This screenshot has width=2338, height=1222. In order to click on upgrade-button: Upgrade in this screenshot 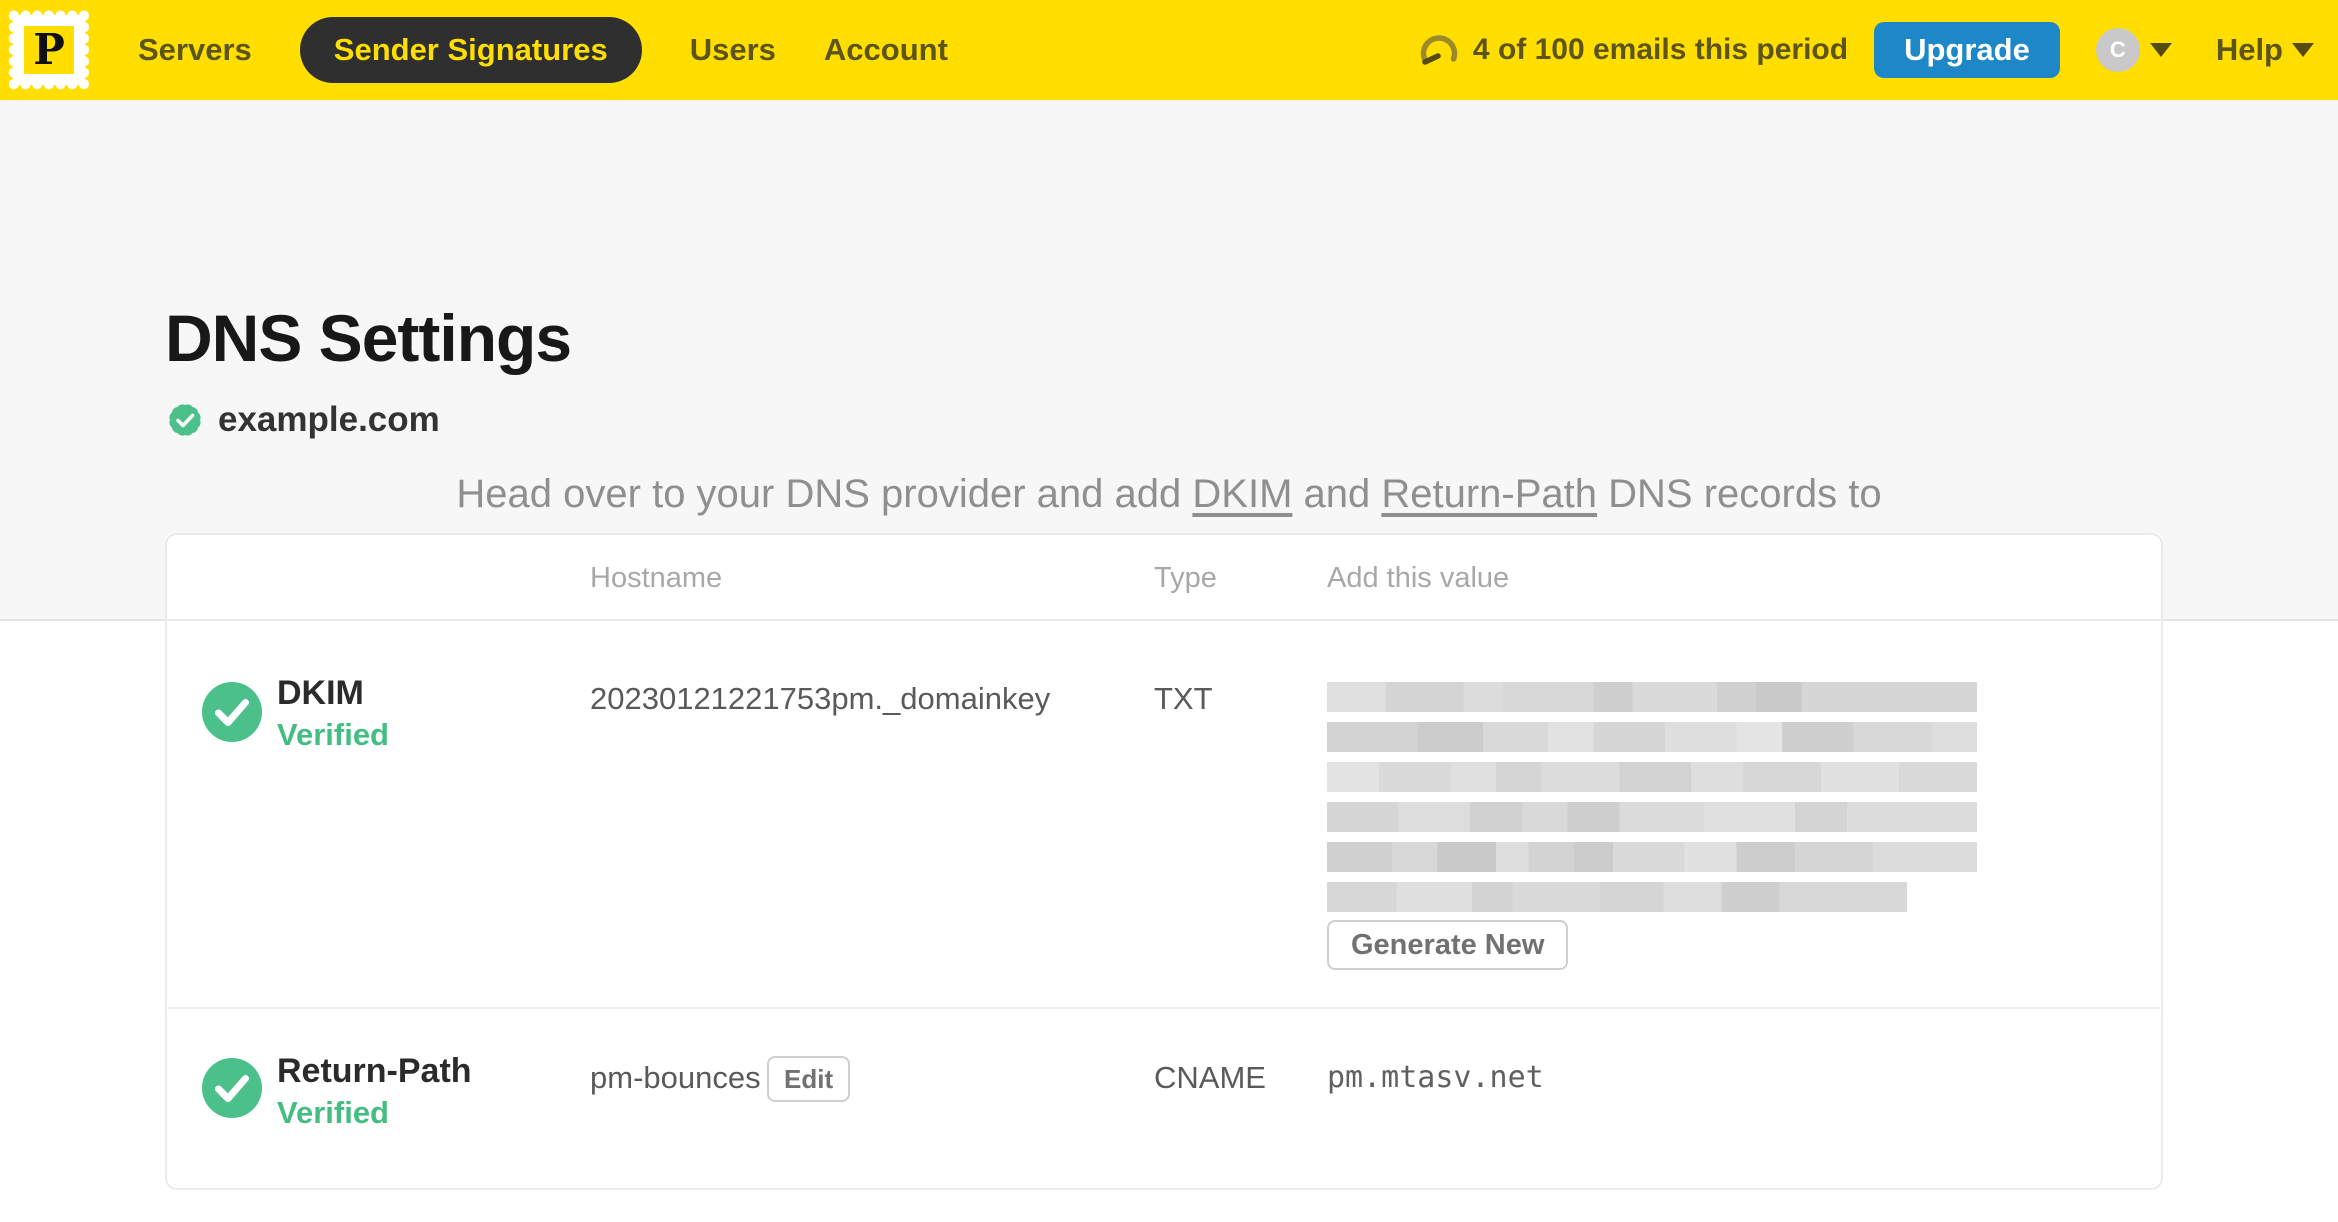, I will do `click(1967, 50)`.